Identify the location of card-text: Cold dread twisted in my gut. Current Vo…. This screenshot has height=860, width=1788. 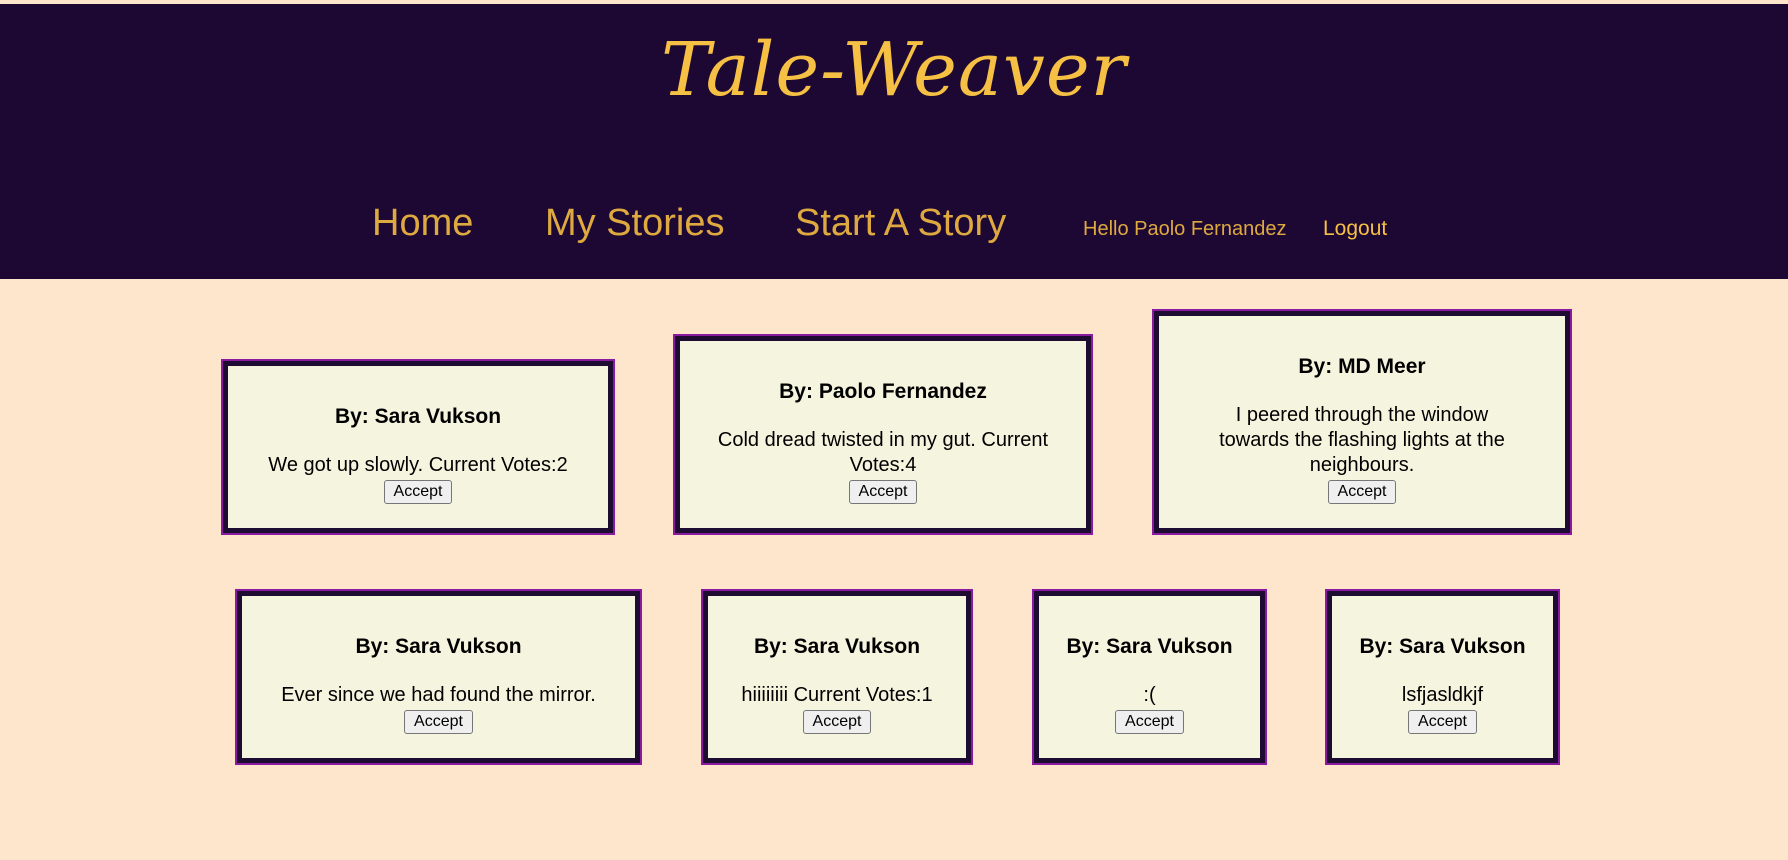
(883, 452).